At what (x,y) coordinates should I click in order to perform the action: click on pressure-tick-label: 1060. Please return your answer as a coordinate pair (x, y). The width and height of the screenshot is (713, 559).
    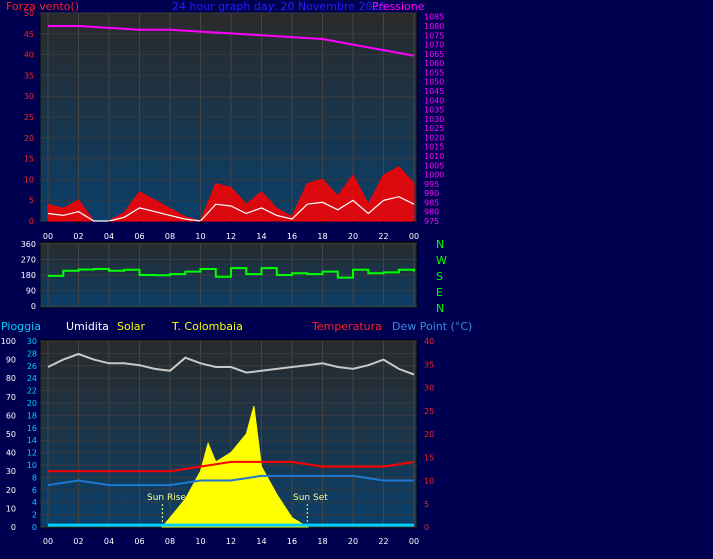
    Looking at the image, I should click on (434, 63).